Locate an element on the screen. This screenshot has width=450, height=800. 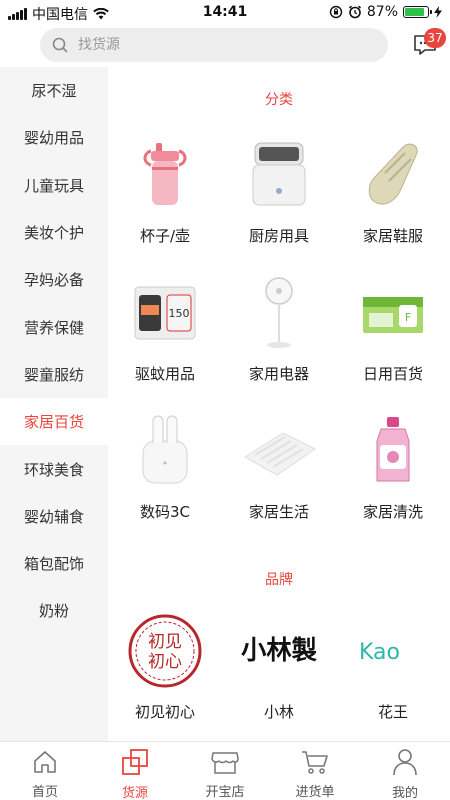
category-digital: 数码3C is located at coordinates (165, 467).